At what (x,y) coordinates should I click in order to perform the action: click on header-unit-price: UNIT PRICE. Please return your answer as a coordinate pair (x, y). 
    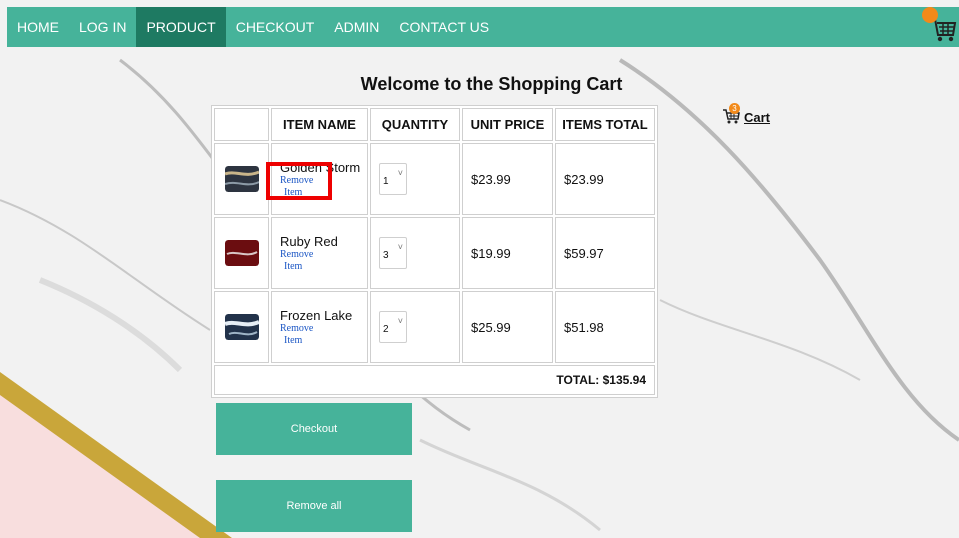
    Looking at the image, I should click on (507, 124).